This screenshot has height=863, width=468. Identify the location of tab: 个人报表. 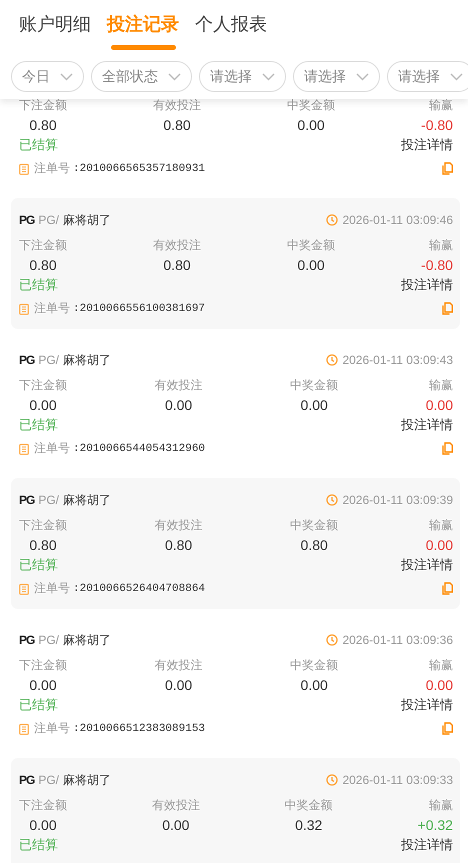
(231, 33).